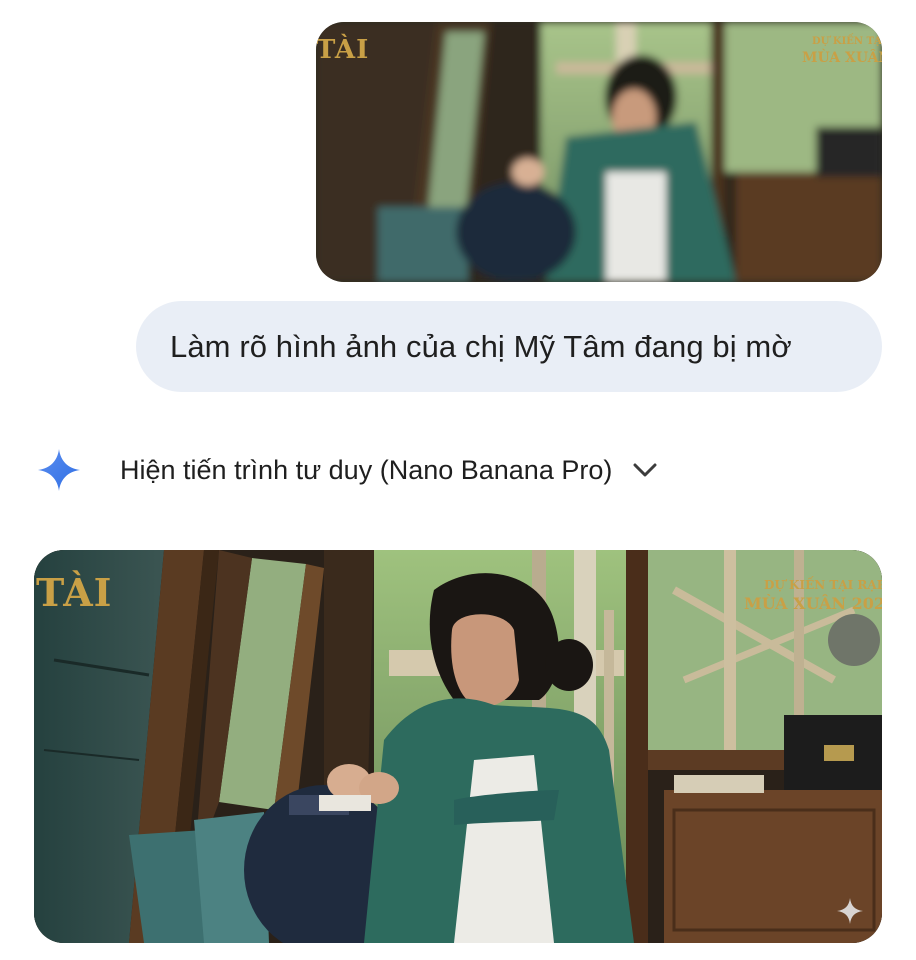 The image size is (916, 960). I want to click on gemini-sparkle-icon, so click(59, 470).